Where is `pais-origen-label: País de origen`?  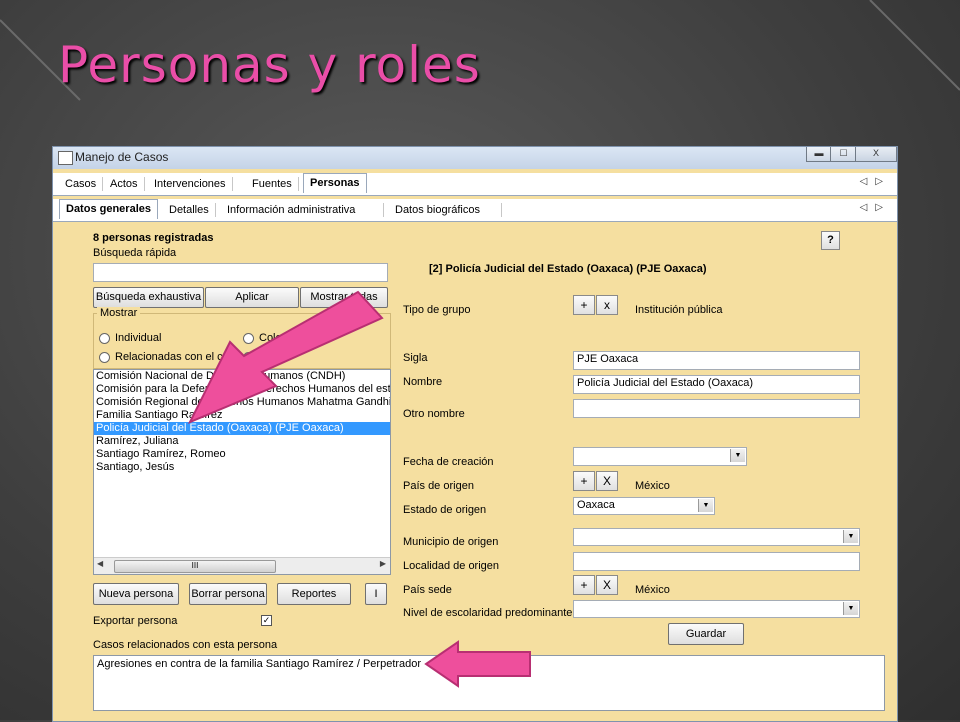 pais-origen-label: País de origen is located at coordinates (438, 486).